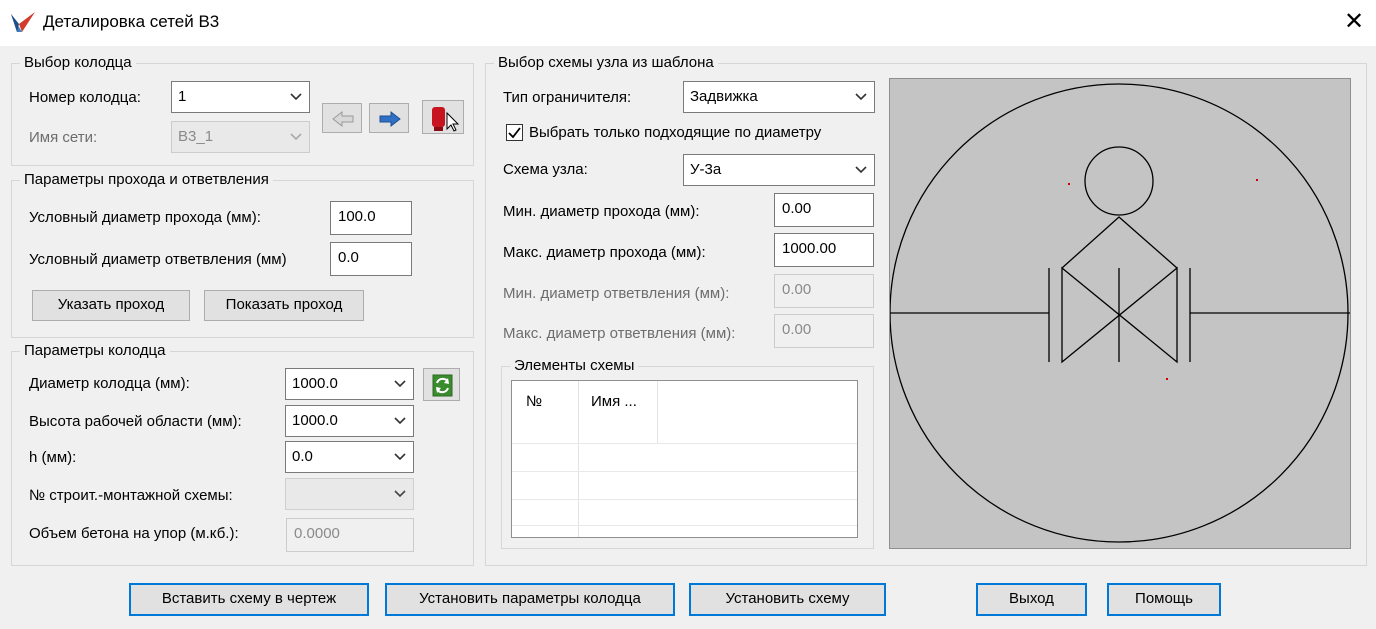 This screenshot has height=629, width=1376. I want to click on min-pass-label: Мин. диаметр прохода (мм):, so click(601, 211).